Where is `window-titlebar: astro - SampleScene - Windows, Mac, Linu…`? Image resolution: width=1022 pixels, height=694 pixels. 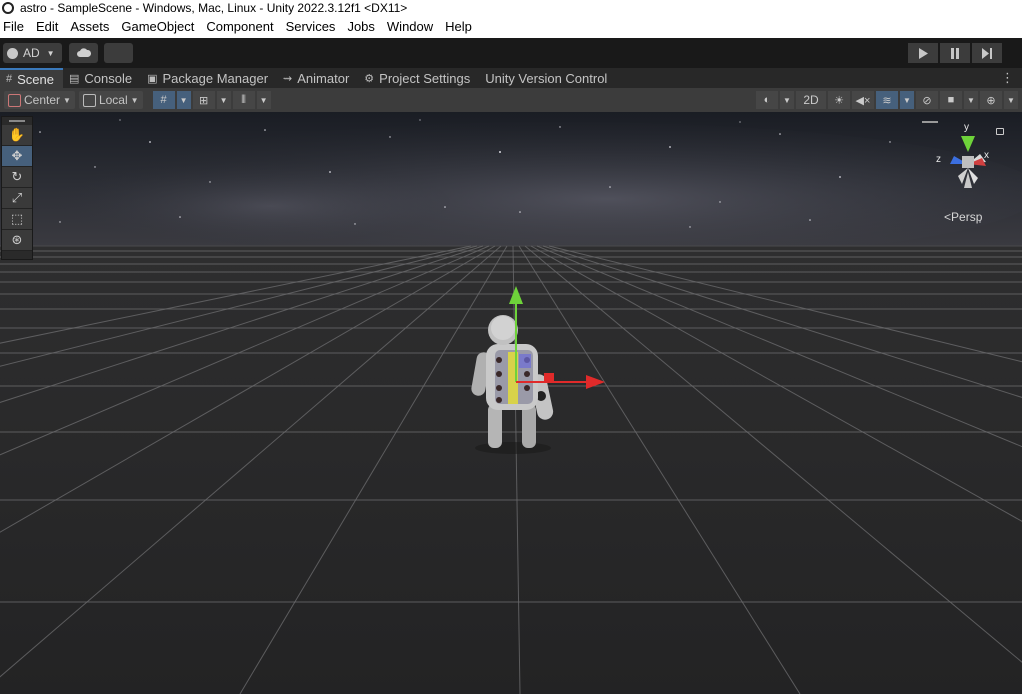 window-titlebar: astro - SampleScene - Windows, Mac, Linu… is located at coordinates (511, 8).